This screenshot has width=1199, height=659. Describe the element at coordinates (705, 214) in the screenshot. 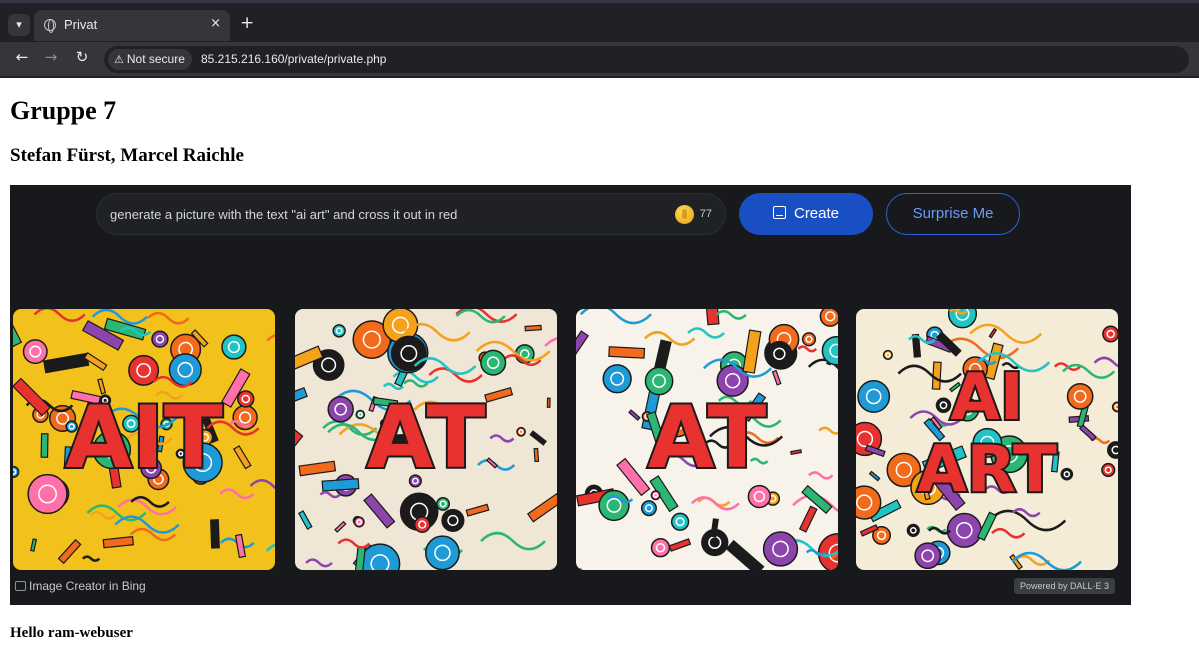

I see `boost-count: 77` at that location.